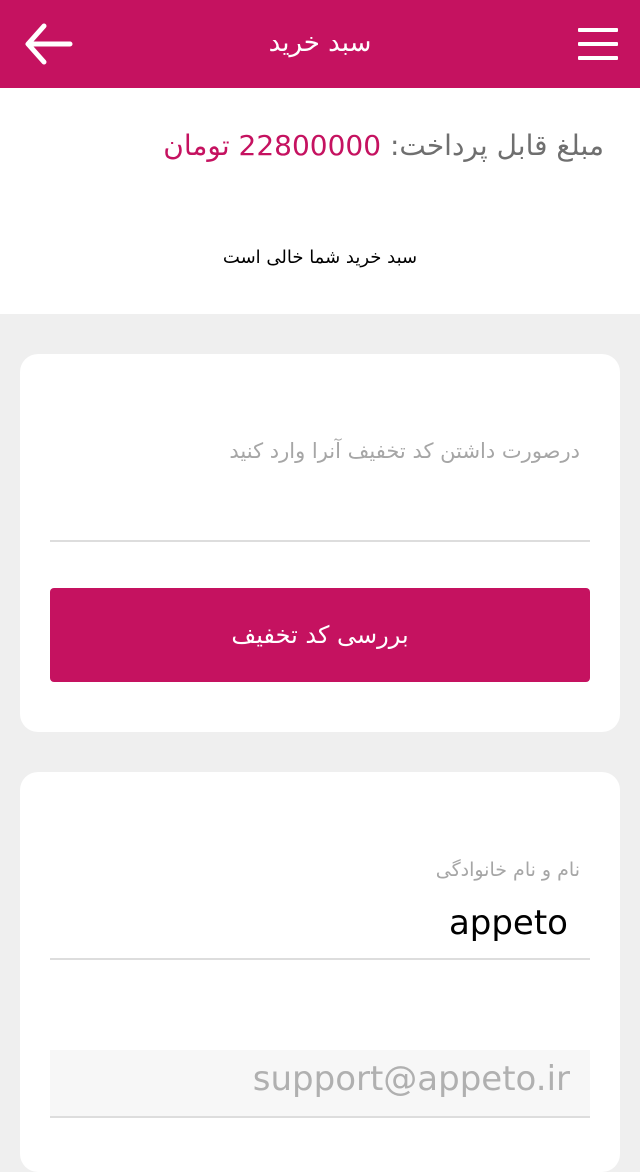 Image resolution: width=640 pixels, height=1172 pixels. What do you see at coordinates (320, 257) in the screenshot?
I see `empty-cart-message: سبد خرید شما خالی است` at bounding box center [320, 257].